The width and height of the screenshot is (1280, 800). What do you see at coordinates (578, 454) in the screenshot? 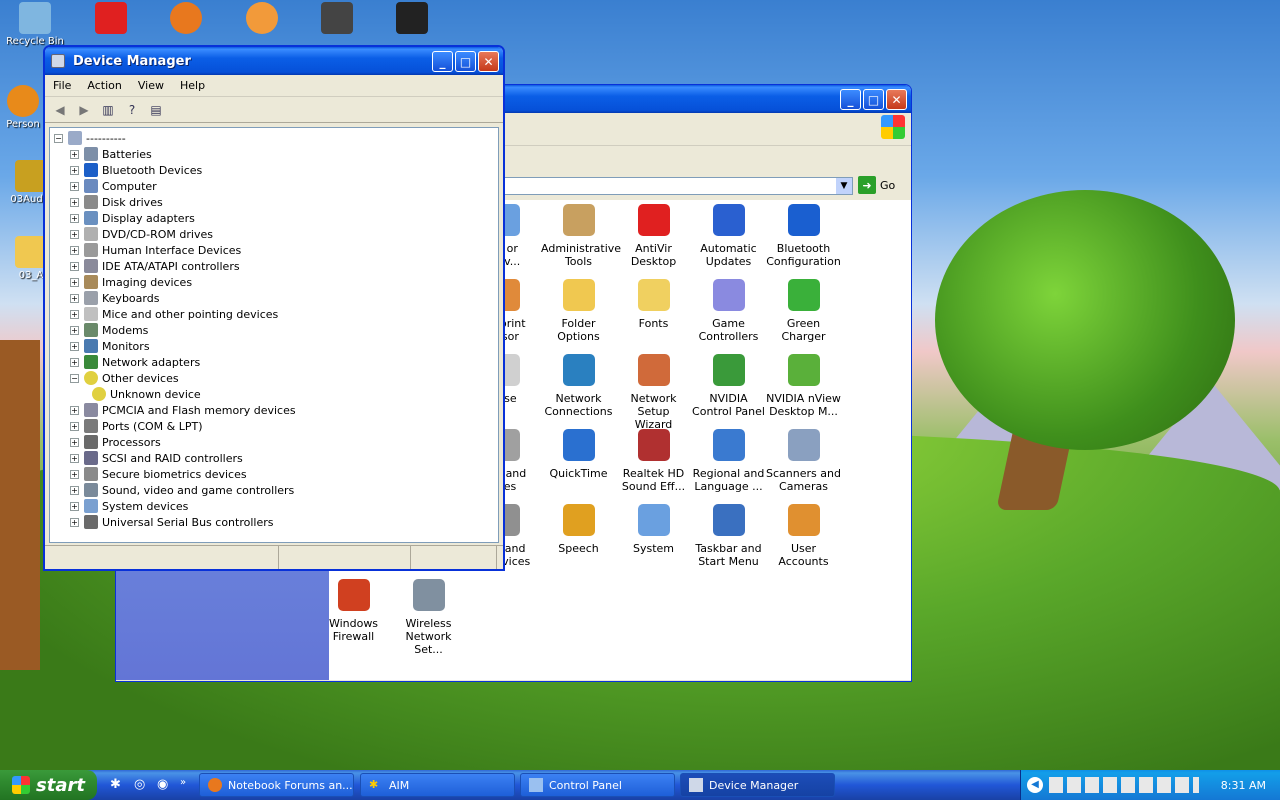
I see `control-panel-item: QuickTime` at bounding box center [578, 454].